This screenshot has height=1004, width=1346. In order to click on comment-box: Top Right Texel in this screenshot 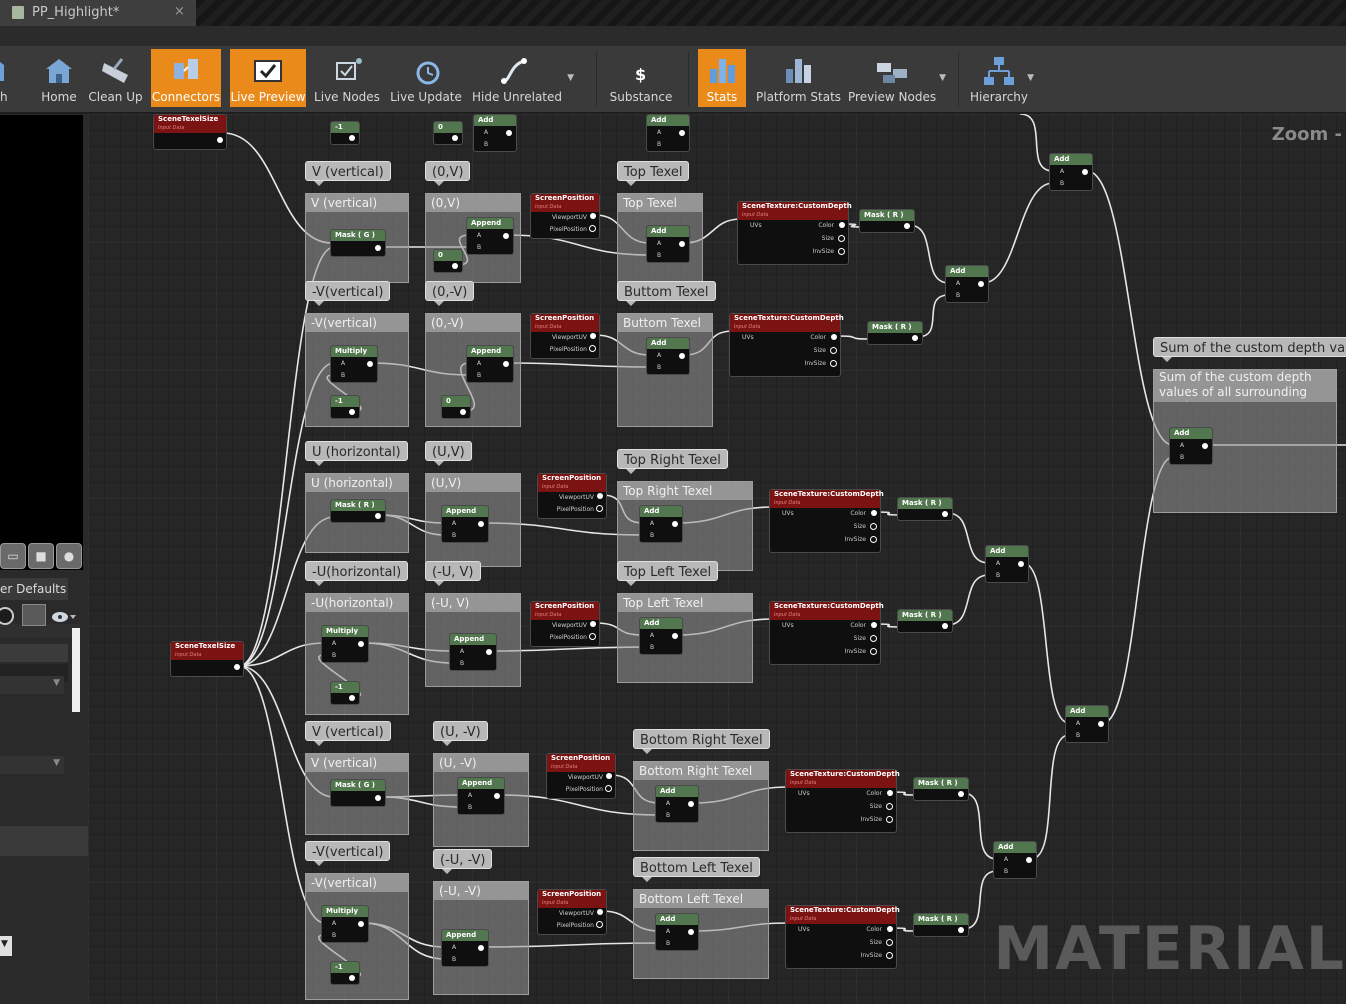, I will do `click(685, 526)`.